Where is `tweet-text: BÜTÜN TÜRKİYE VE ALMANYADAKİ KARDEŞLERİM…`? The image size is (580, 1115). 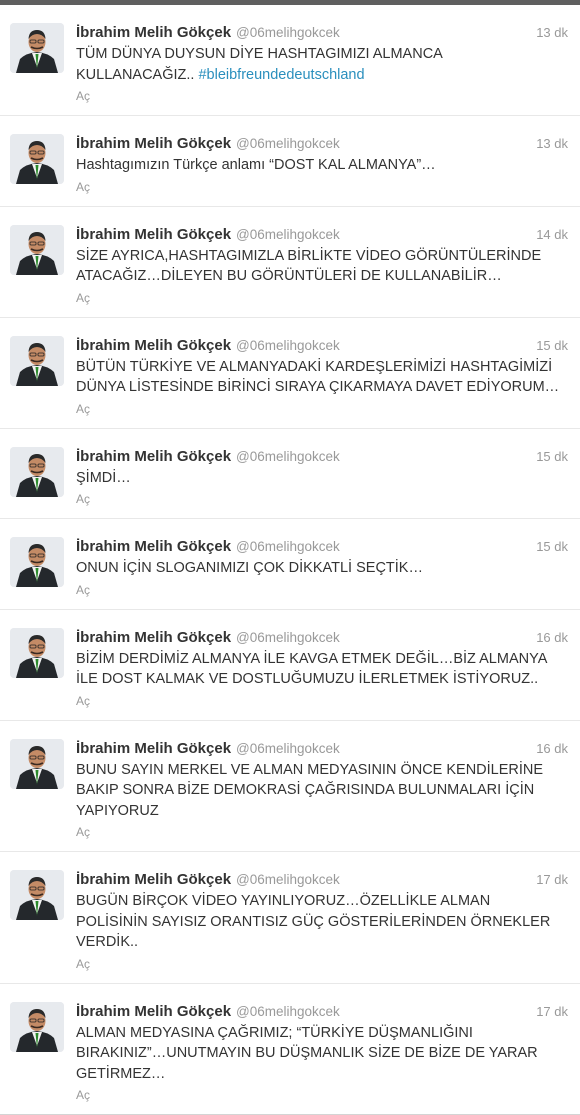
tweet-text: BÜTÜN TÜRKİYE VE ALMANYADAKİ KARDEŞLERİM… is located at coordinates (322, 377).